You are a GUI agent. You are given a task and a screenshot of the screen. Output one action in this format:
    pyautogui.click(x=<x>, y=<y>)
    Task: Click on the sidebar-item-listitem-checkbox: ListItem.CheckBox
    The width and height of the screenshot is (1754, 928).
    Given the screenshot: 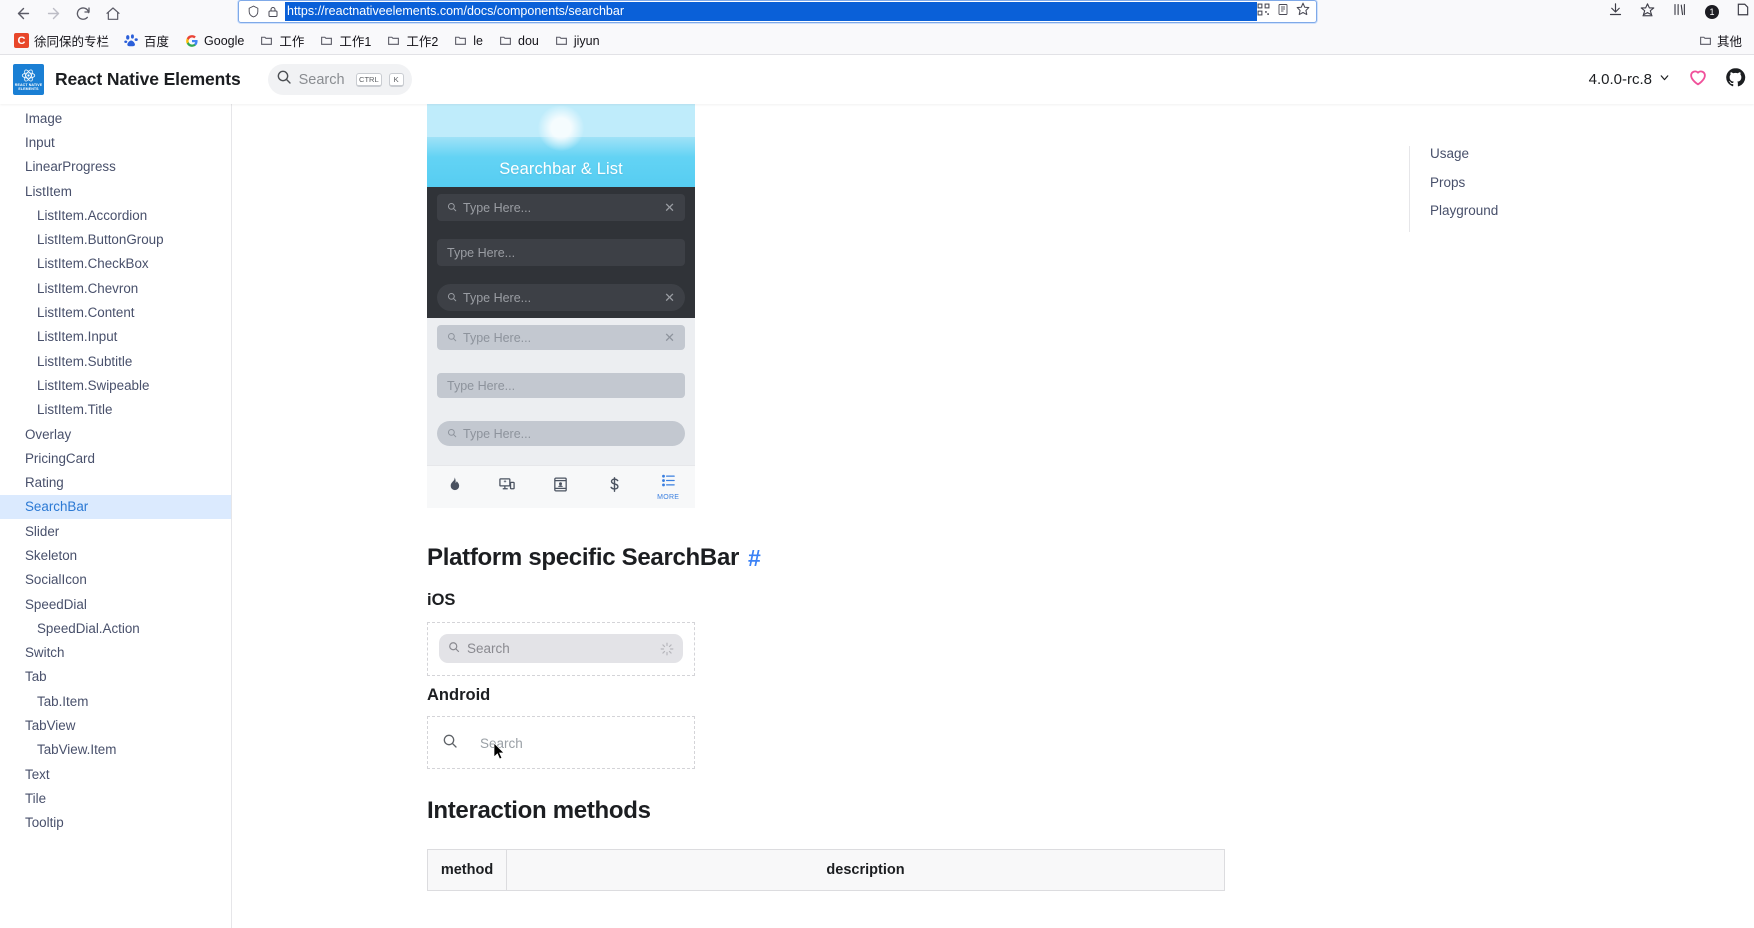 What is the action you would take?
    pyautogui.click(x=115, y=264)
    